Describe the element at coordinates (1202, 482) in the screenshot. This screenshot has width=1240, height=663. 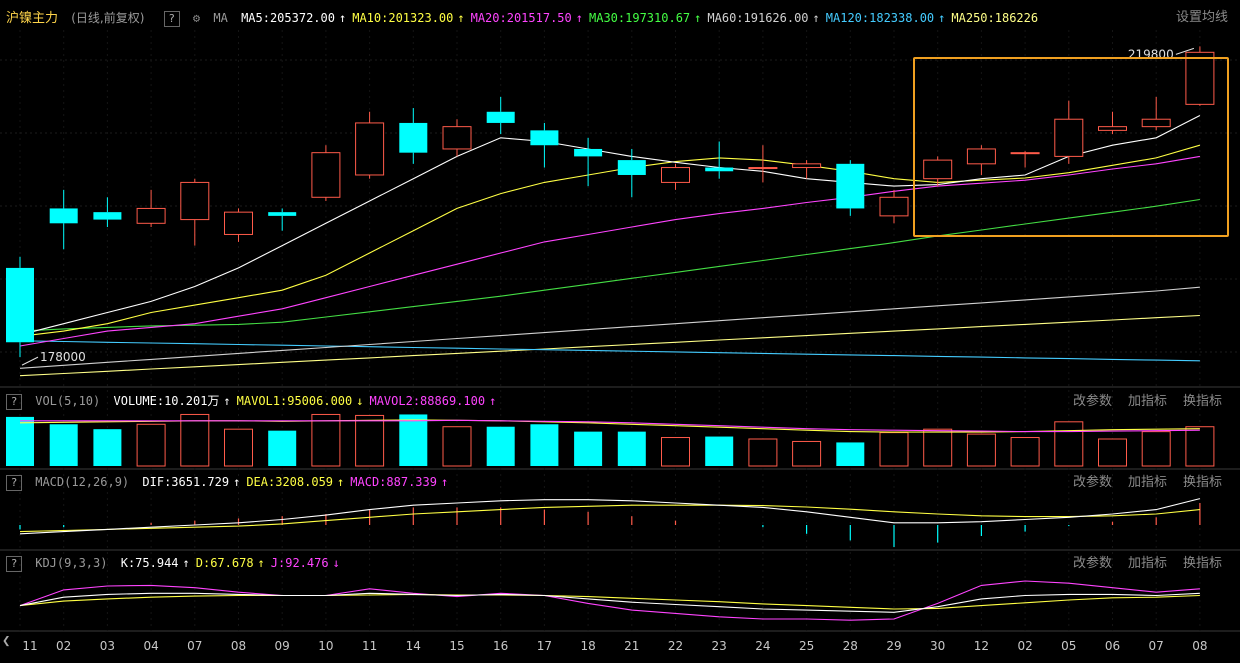
I see `macd-link-2: 换指标` at that location.